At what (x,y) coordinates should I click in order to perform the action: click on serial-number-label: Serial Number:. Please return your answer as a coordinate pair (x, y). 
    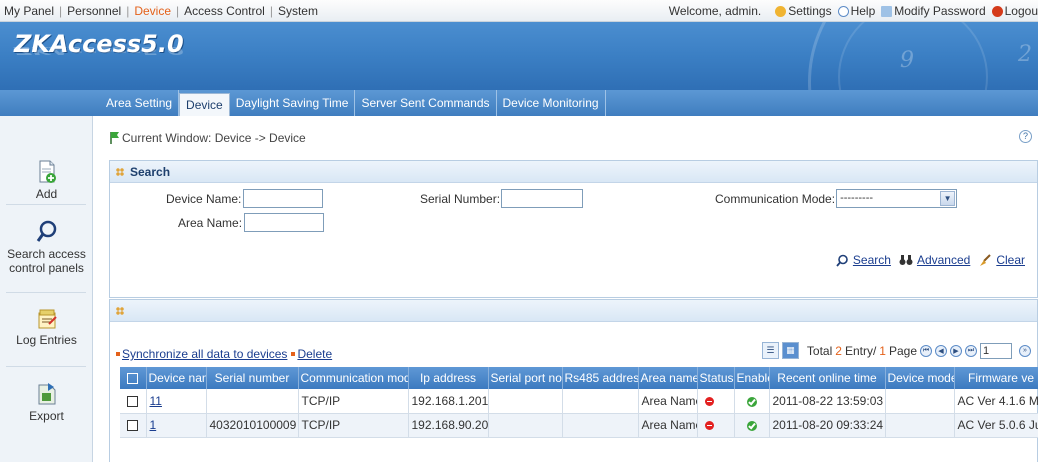
    Looking at the image, I should click on (460, 198).